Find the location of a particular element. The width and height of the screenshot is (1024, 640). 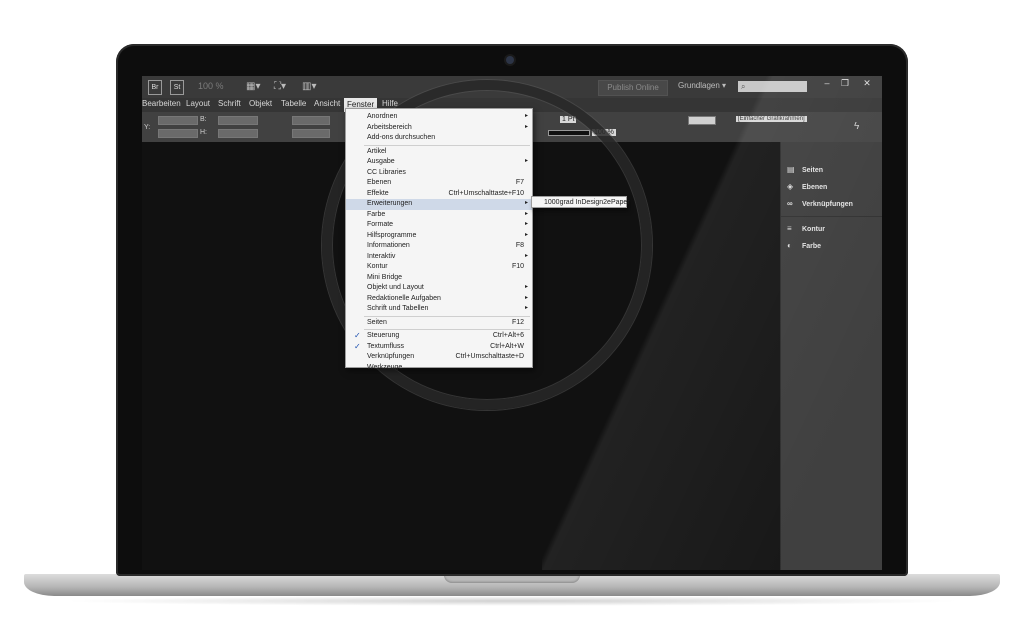

scale-y-field is located at coordinates (311, 133).